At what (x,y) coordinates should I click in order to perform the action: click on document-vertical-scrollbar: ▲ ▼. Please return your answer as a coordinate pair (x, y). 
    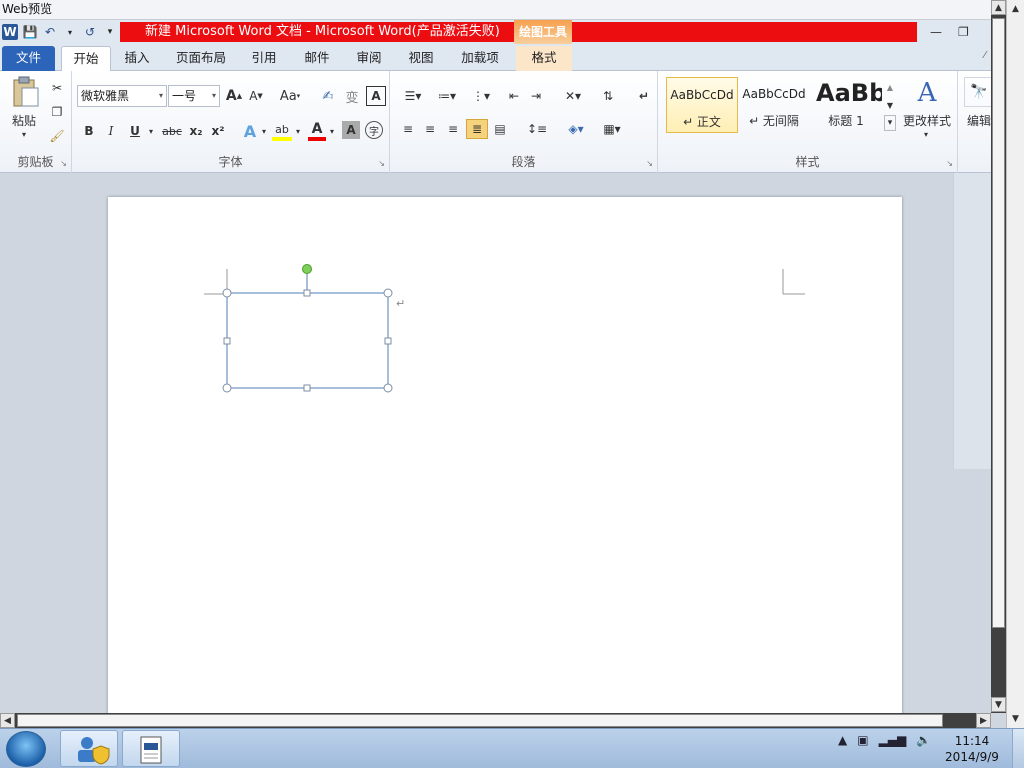
    Looking at the image, I should click on (998, 356).